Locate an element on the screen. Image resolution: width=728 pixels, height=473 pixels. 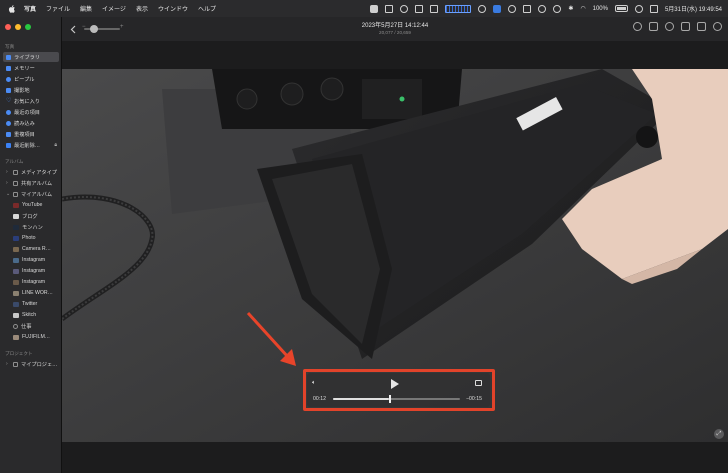
menu-window: ウインドウ is located at coordinates (173, 8).